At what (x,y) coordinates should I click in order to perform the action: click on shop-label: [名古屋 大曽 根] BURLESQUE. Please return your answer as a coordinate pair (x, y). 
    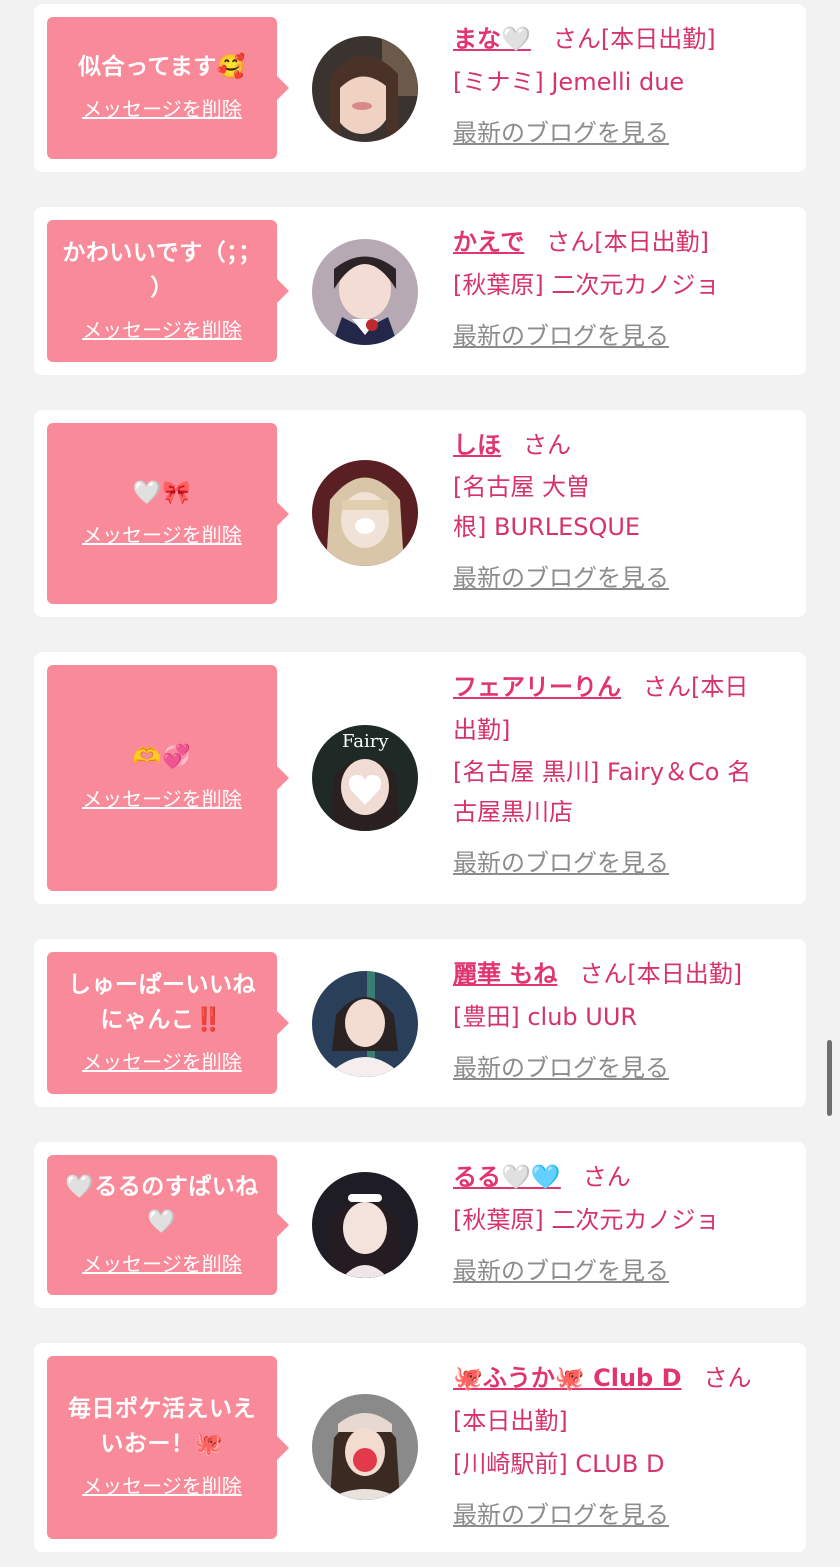
    Looking at the image, I should click on (547, 507).